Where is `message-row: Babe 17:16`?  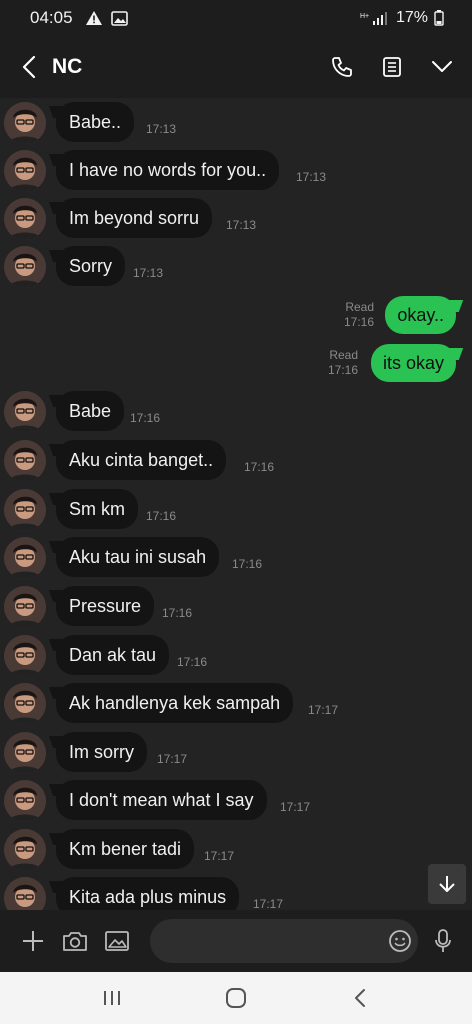 message-row: Babe 17:16 is located at coordinates (236, 411).